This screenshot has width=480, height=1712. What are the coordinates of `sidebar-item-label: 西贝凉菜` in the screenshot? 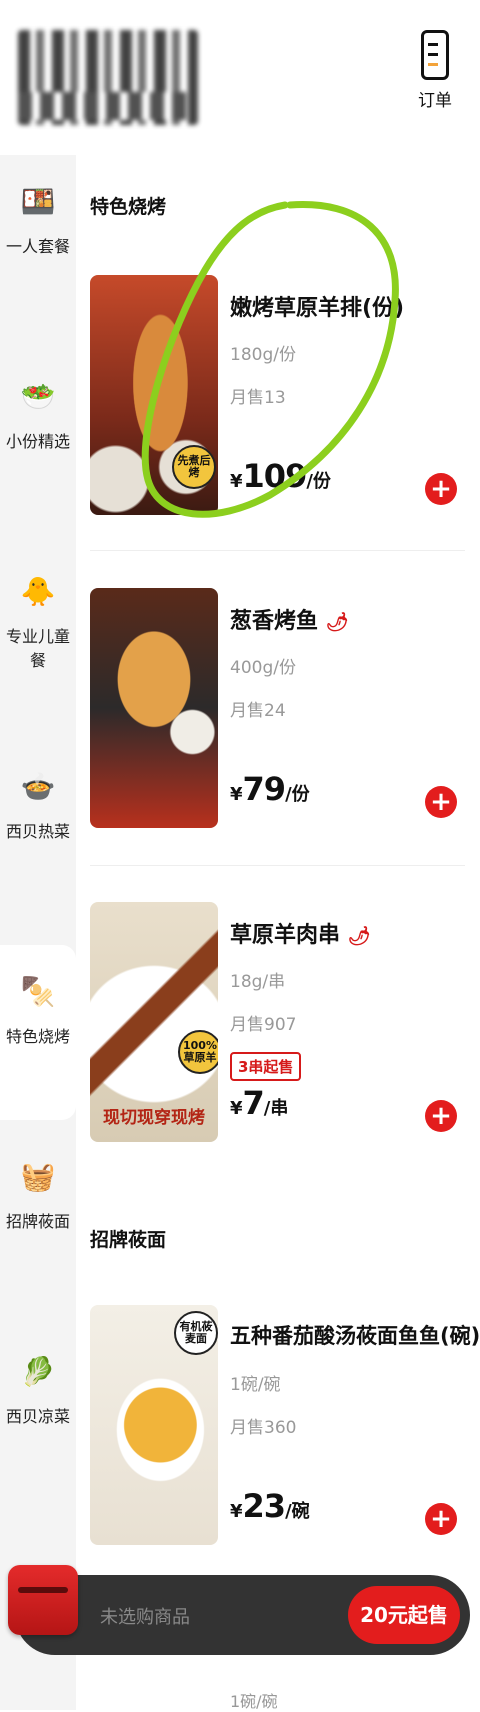 It's located at (37, 1416).